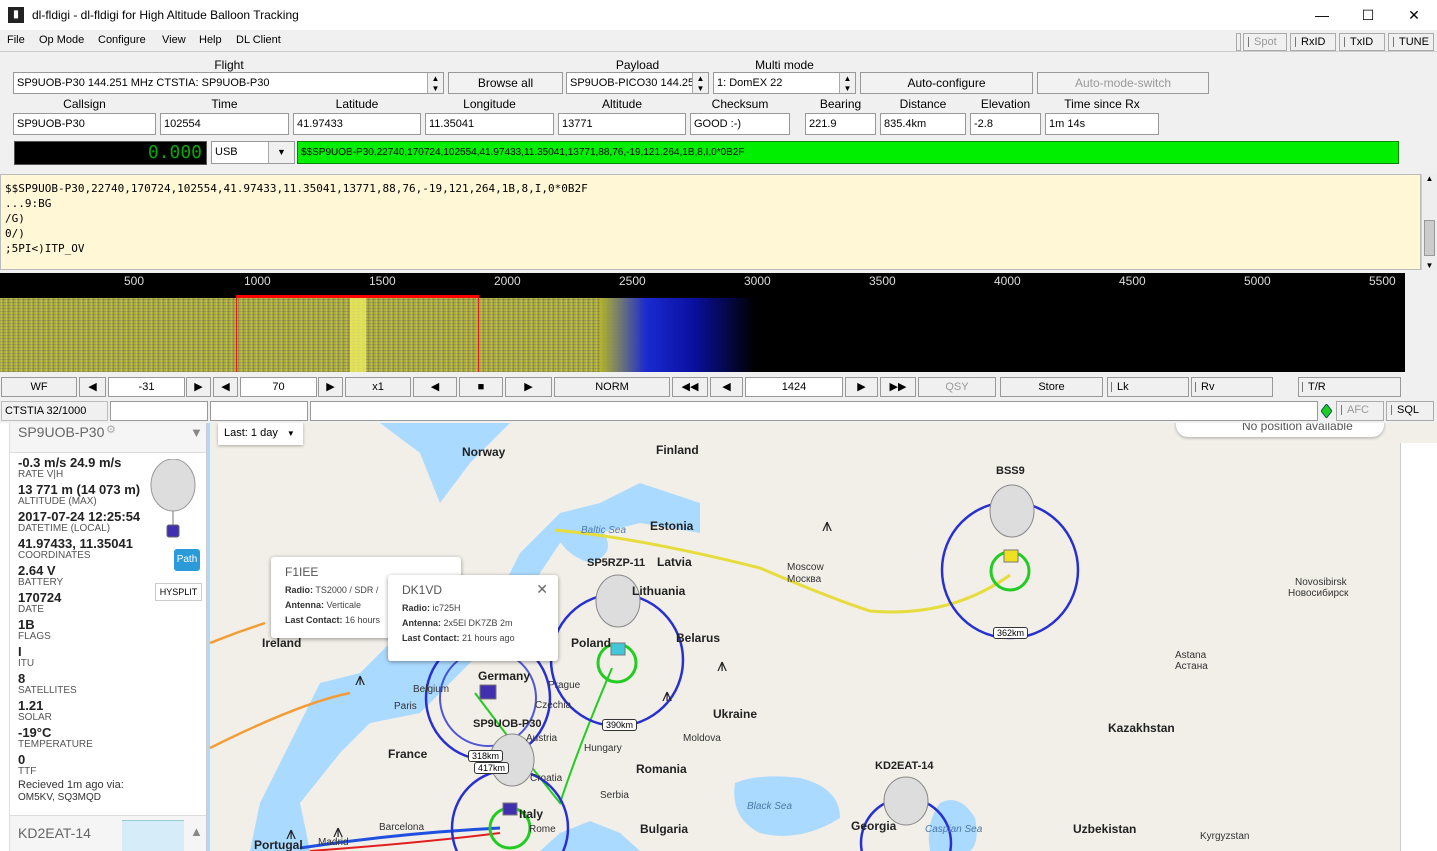  Describe the element at coordinates (840, 124) in the screenshot. I see `bearing-field: 221.9` at that location.